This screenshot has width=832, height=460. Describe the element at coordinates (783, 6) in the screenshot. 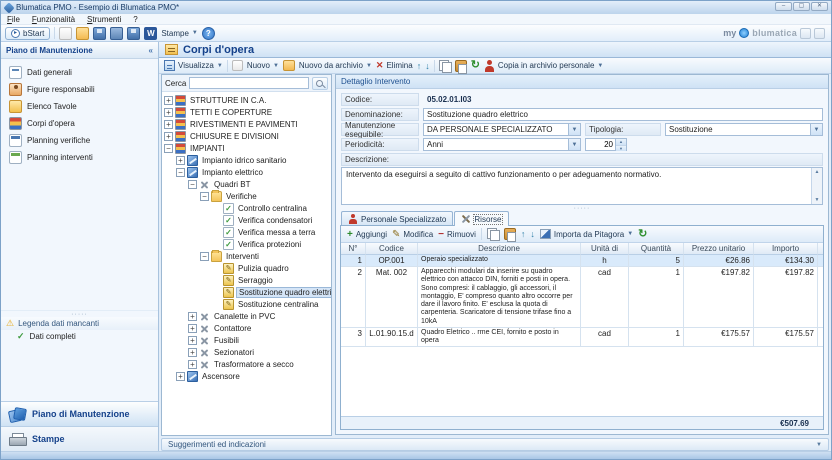

I see `minimize-button: ‒` at that location.